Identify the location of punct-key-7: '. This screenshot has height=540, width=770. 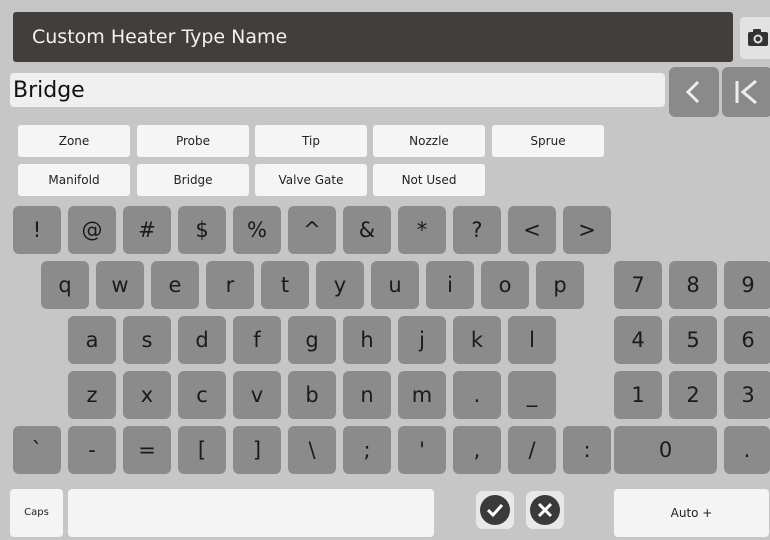
(422, 450).